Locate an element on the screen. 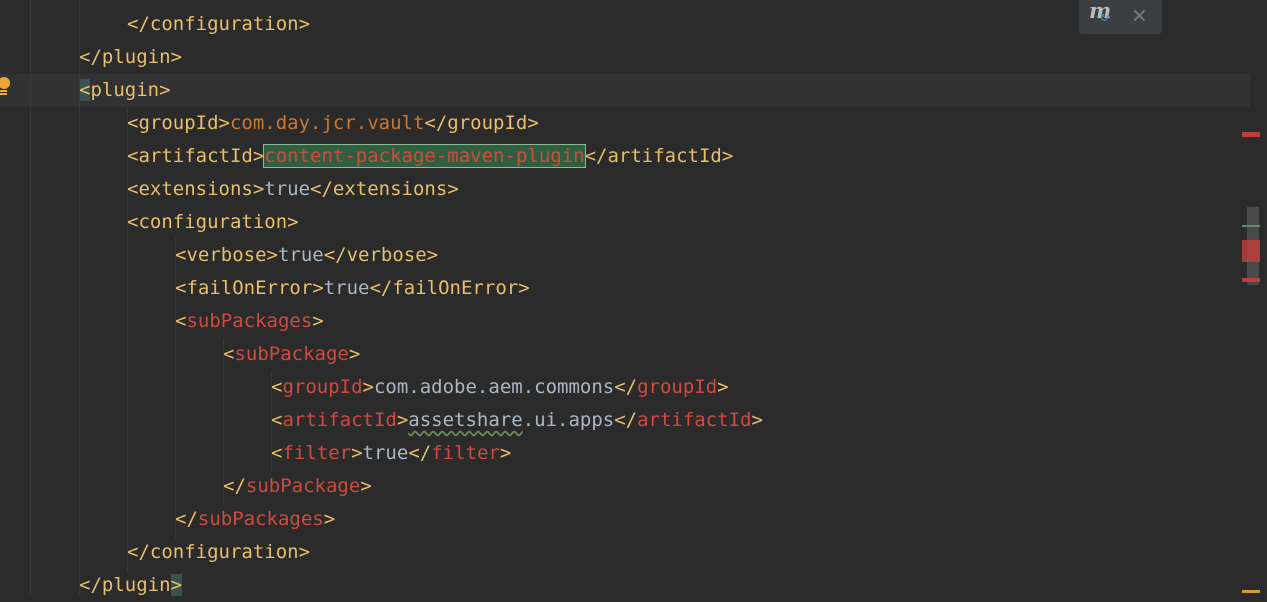 The image size is (1267, 602). code-token: <artifactId> is located at coordinates (196, 156).